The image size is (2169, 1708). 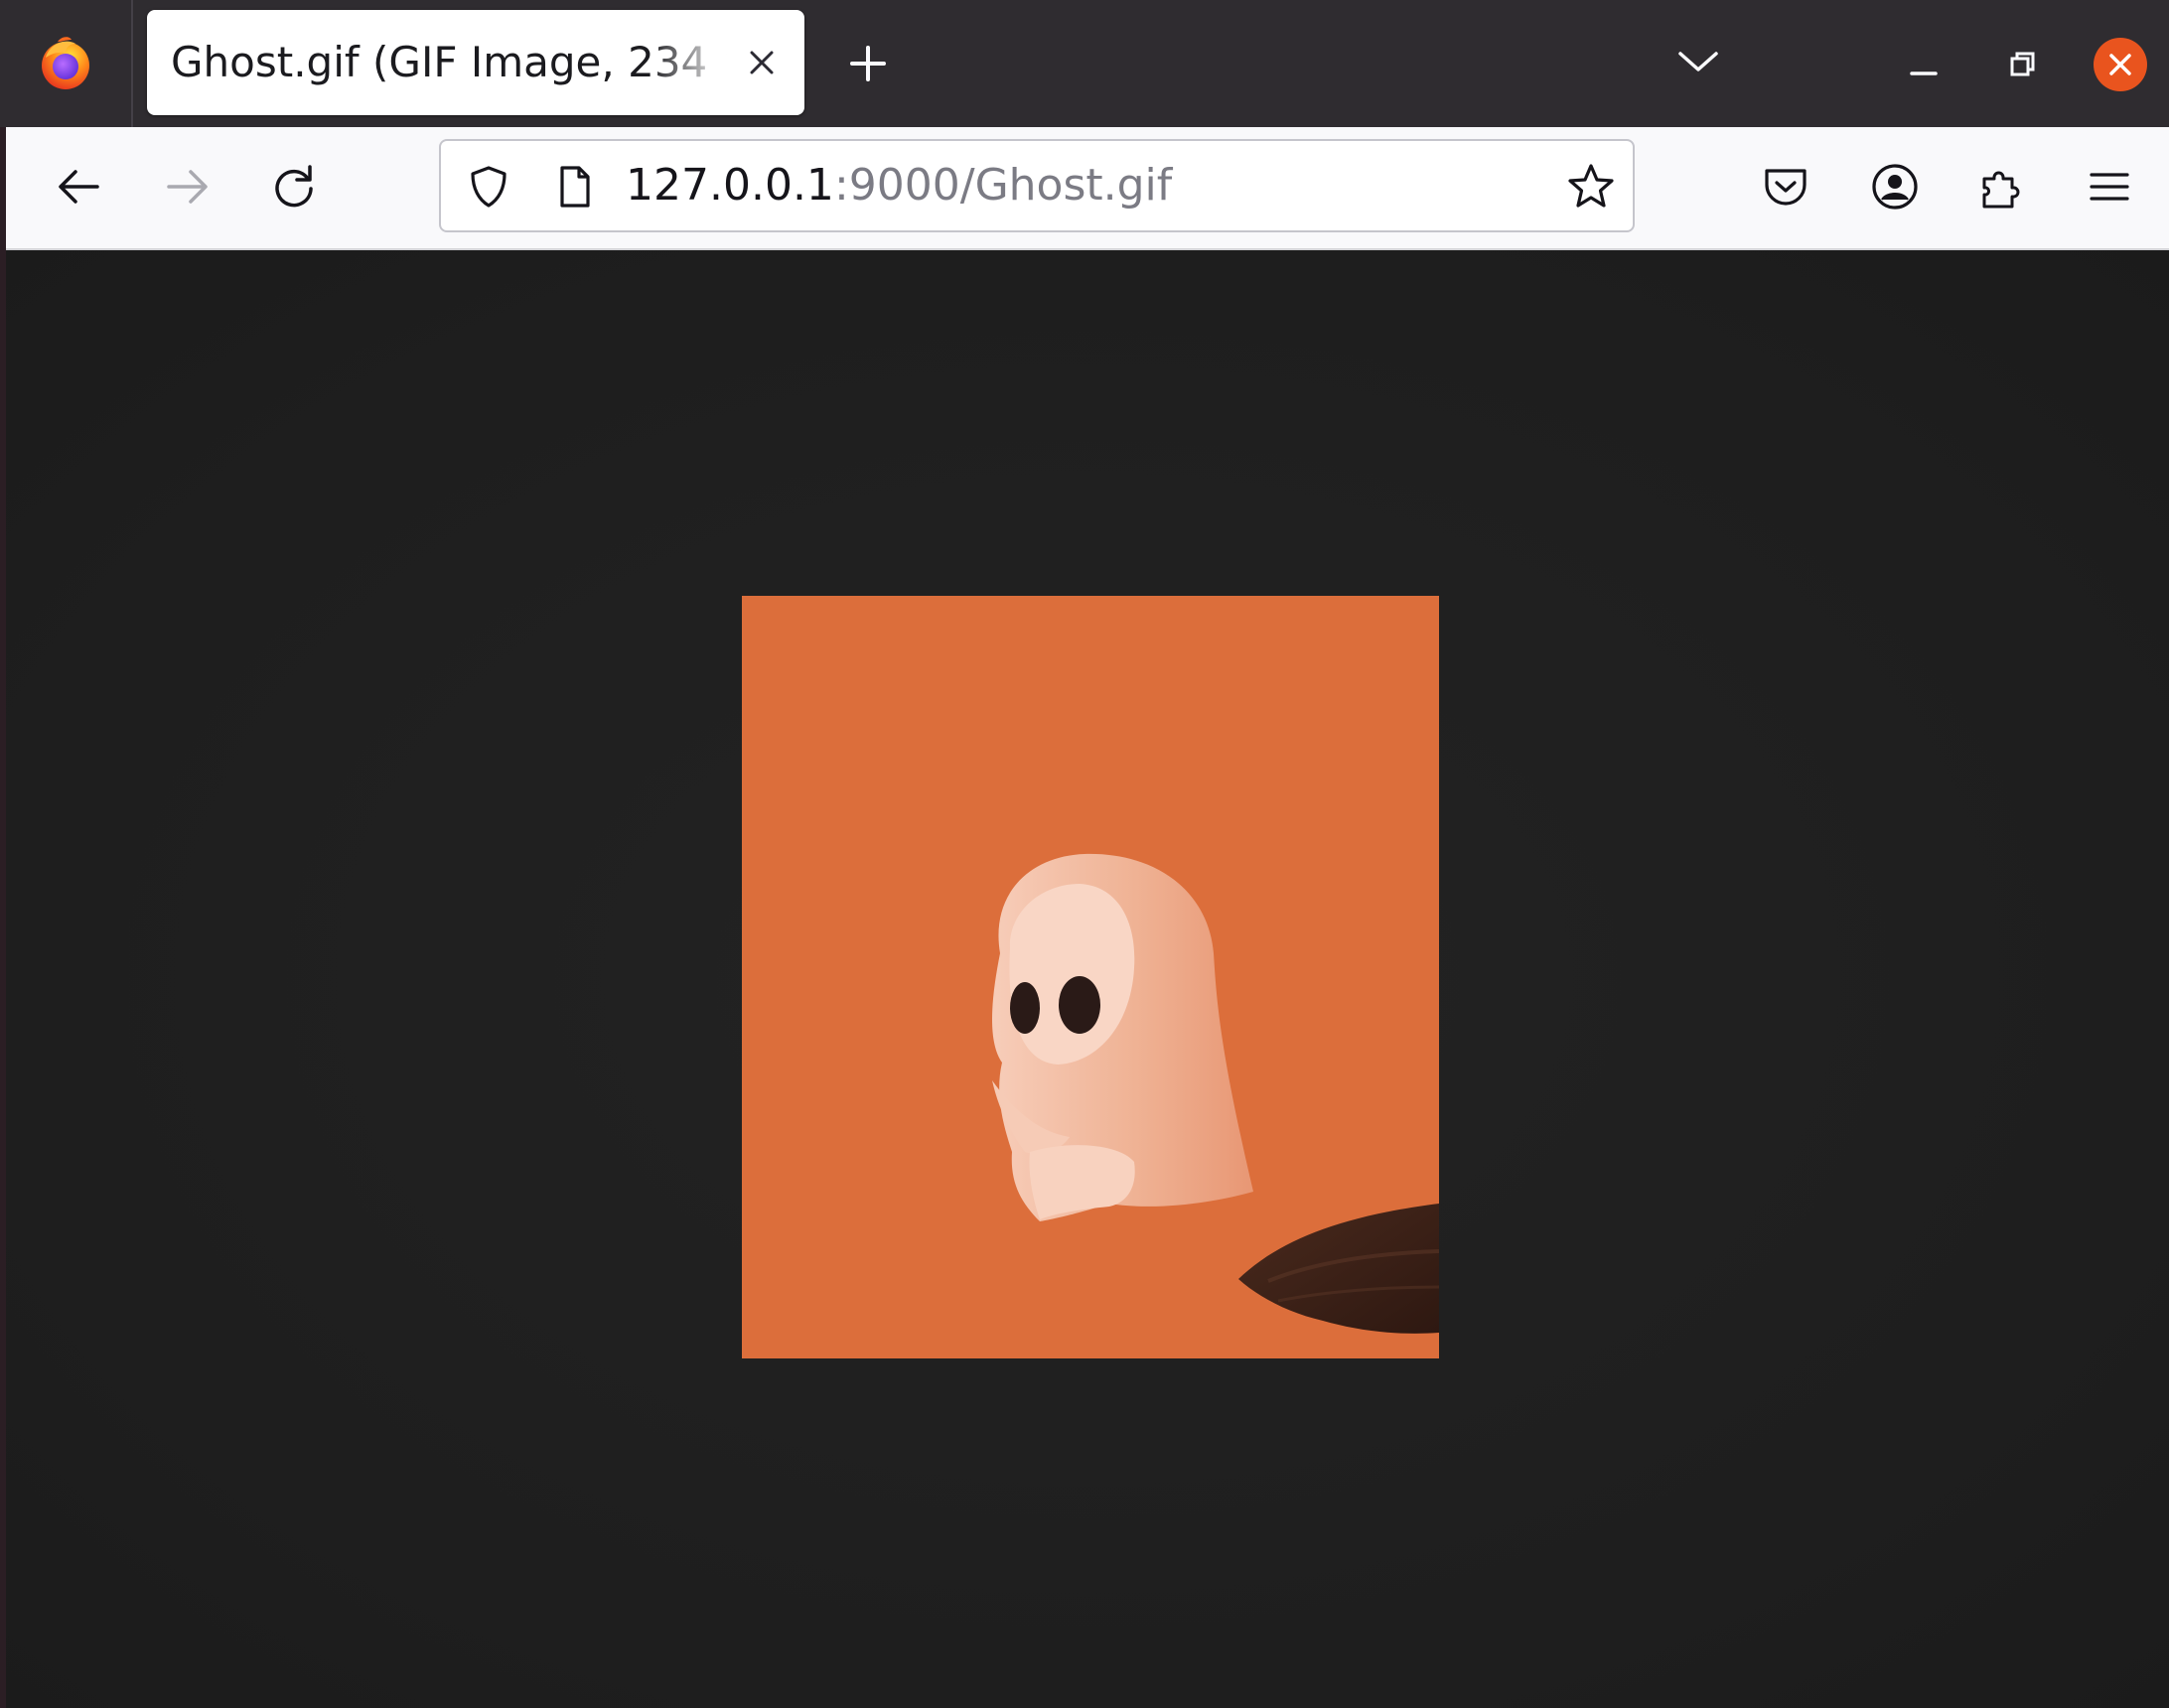 What do you see at coordinates (730, 185) in the screenshot?
I see `url-host: 127.0.0.1` at bounding box center [730, 185].